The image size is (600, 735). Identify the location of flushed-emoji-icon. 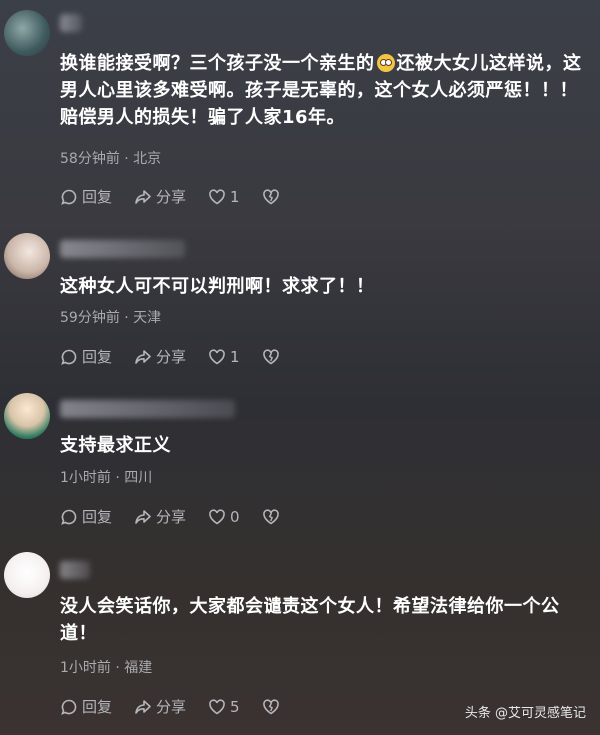
(385, 63).